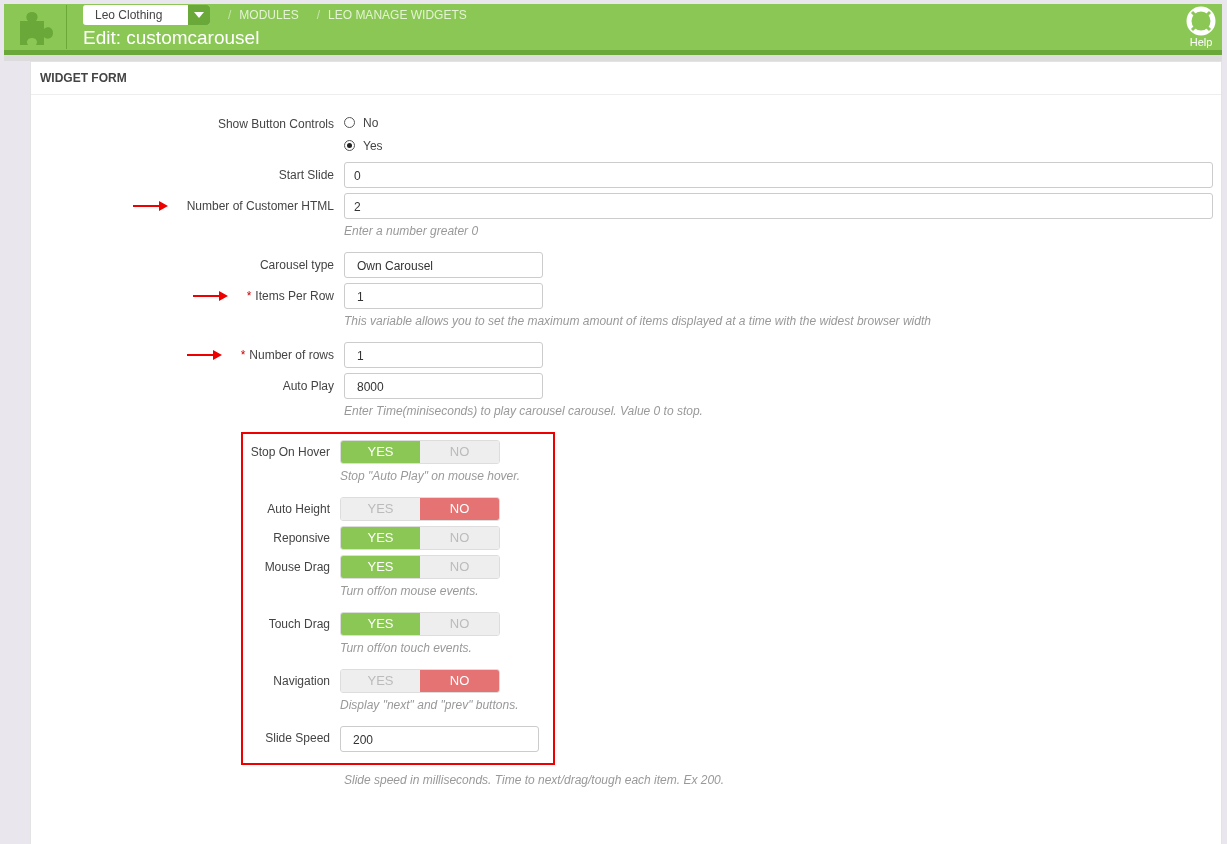 The height and width of the screenshot is (844, 1227). What do you see at coordinates (294, 296) in the screenshot?
I see `field-label: Items Per Row` at bounding box center [294, 296].